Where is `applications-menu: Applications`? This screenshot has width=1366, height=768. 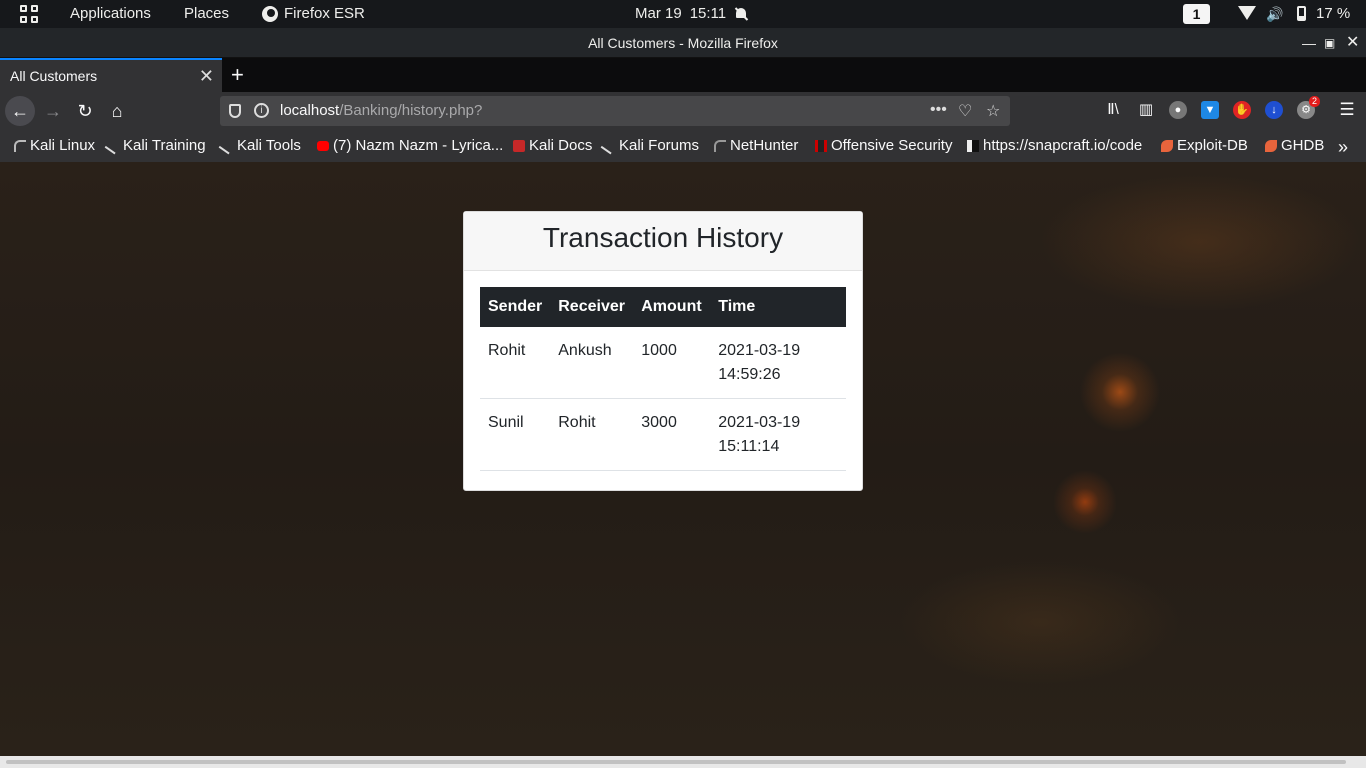
applications-menu: Applications is located at coordinates (110, 13).